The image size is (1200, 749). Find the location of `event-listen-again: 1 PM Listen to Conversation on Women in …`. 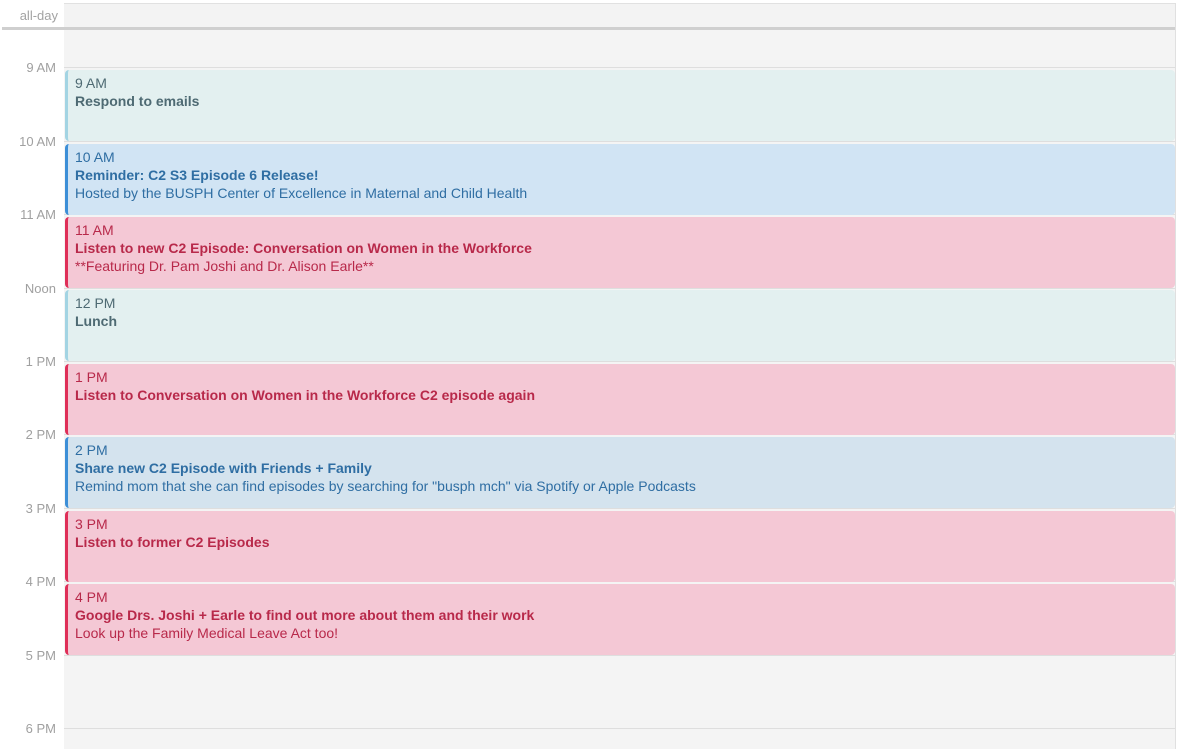

event-listen-again: 1 PM Listen to Conversation on Women in … is located at coordinates (620, 399).